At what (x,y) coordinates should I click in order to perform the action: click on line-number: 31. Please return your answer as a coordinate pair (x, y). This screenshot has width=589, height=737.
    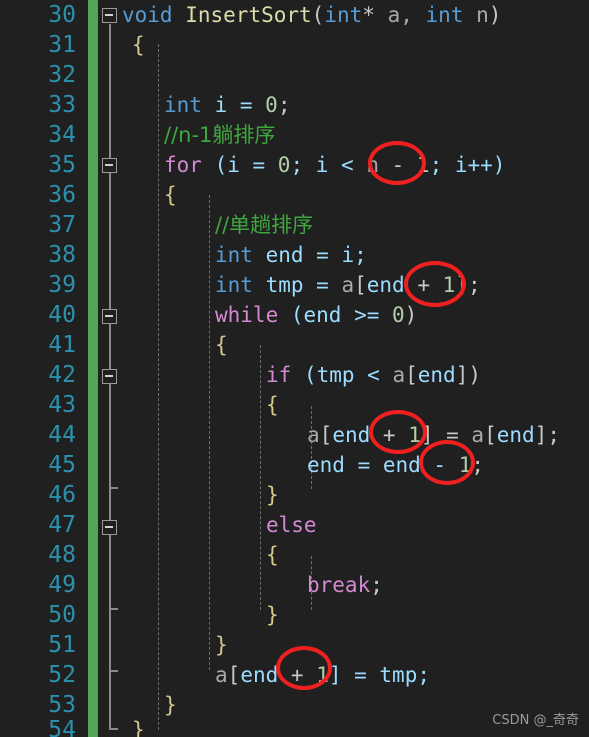
    Looking at the image, I should click on (62, 45).